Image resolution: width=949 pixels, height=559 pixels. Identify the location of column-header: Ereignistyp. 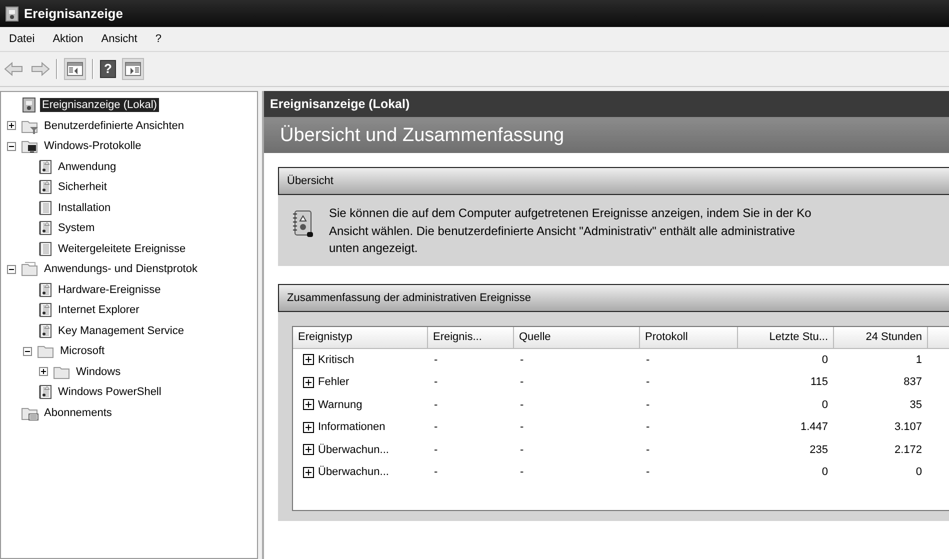
(360, 337).